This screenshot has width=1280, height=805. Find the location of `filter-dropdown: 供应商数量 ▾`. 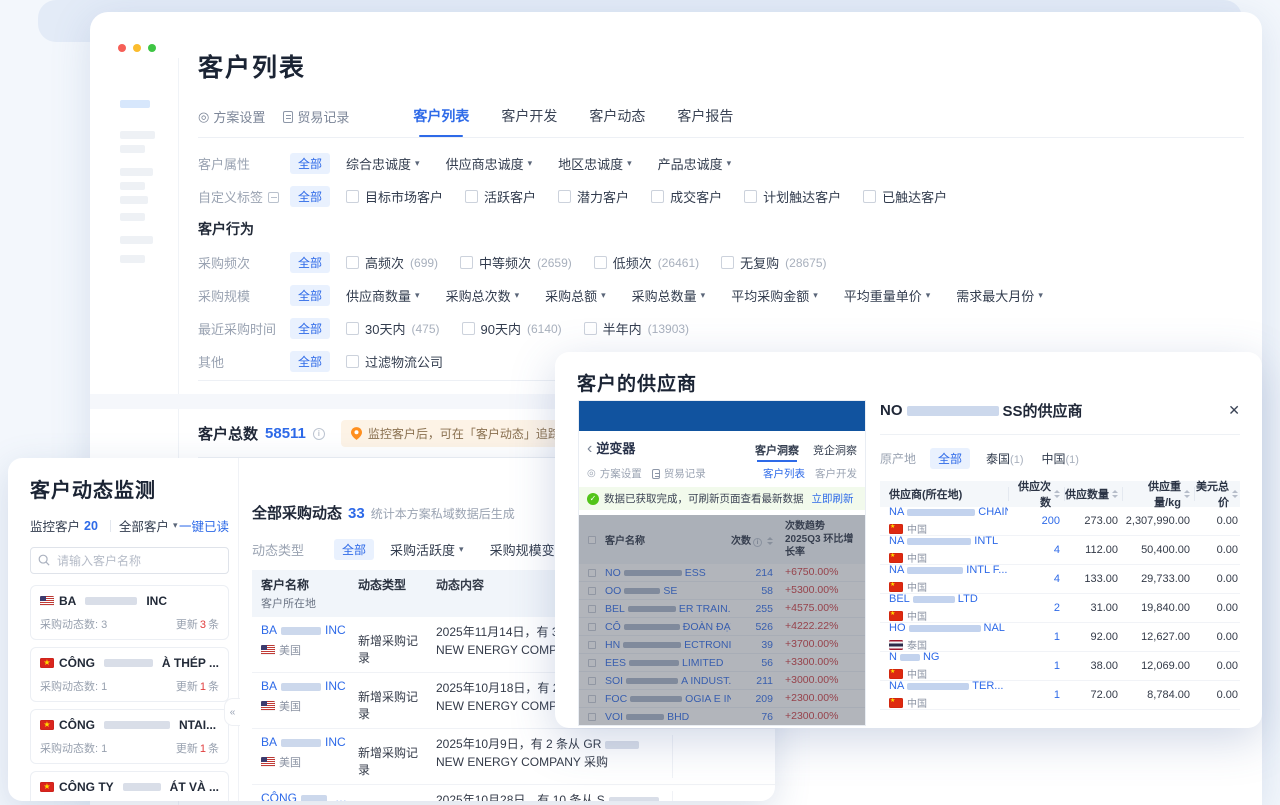

filter-dropdown: 供应商数量 ▾ is located at coordinates (383, 295).